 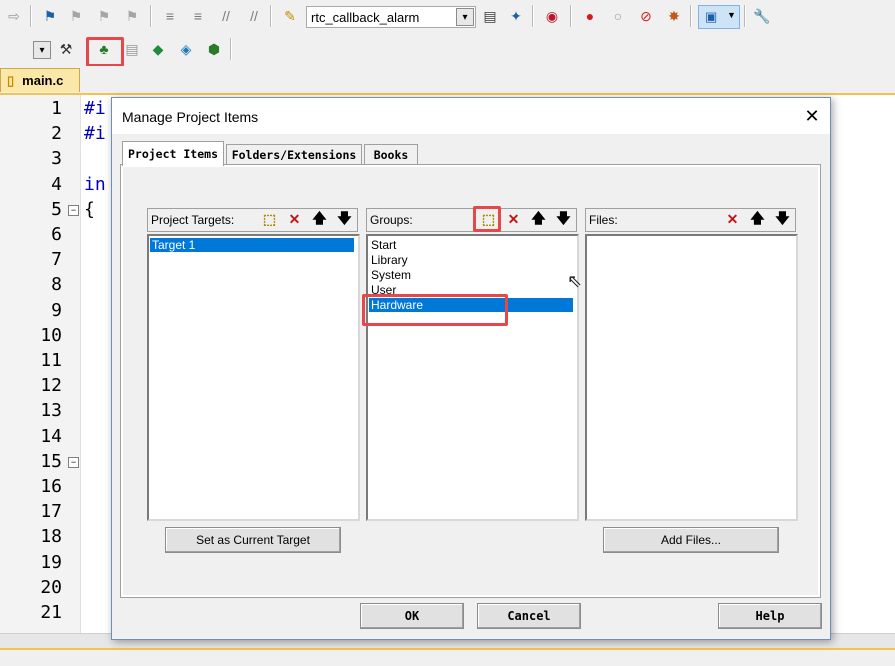 What do you see at coordinates (490, 16) in the screenshot?
I see `find-icon: ▤` at bounding box center [490, 16].